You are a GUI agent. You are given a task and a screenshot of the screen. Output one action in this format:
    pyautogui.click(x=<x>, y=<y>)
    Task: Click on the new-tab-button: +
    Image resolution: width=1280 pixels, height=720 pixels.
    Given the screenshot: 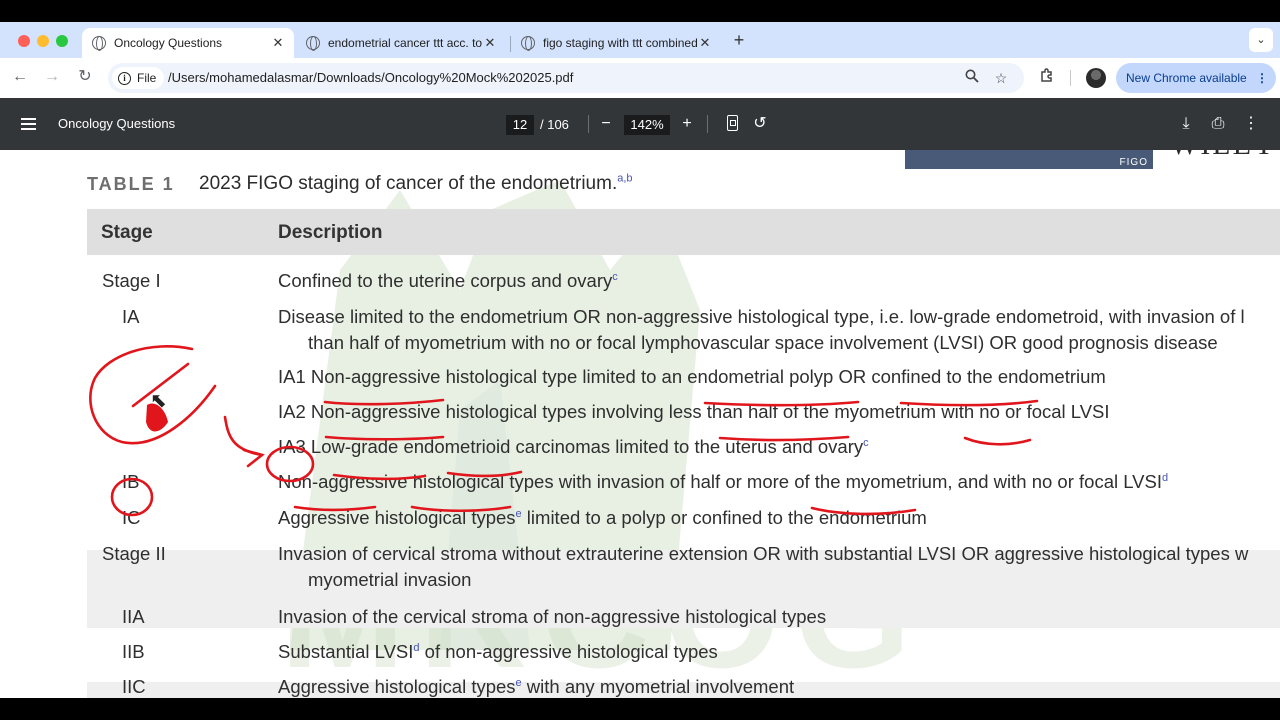 What is the action you would take?
    pyautogui.click(x=739, y=40)
    